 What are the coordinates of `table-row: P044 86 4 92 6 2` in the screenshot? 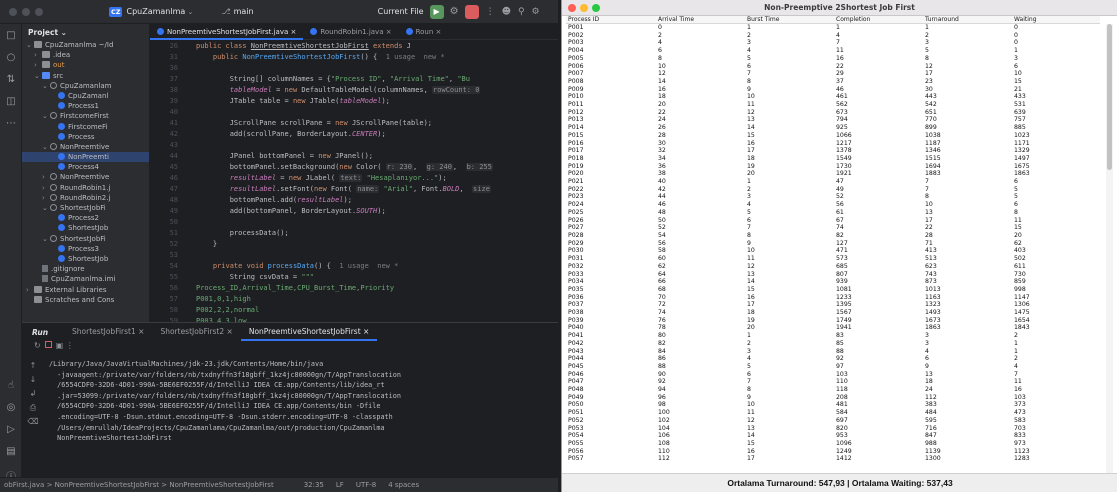 It's located at (833, 359).